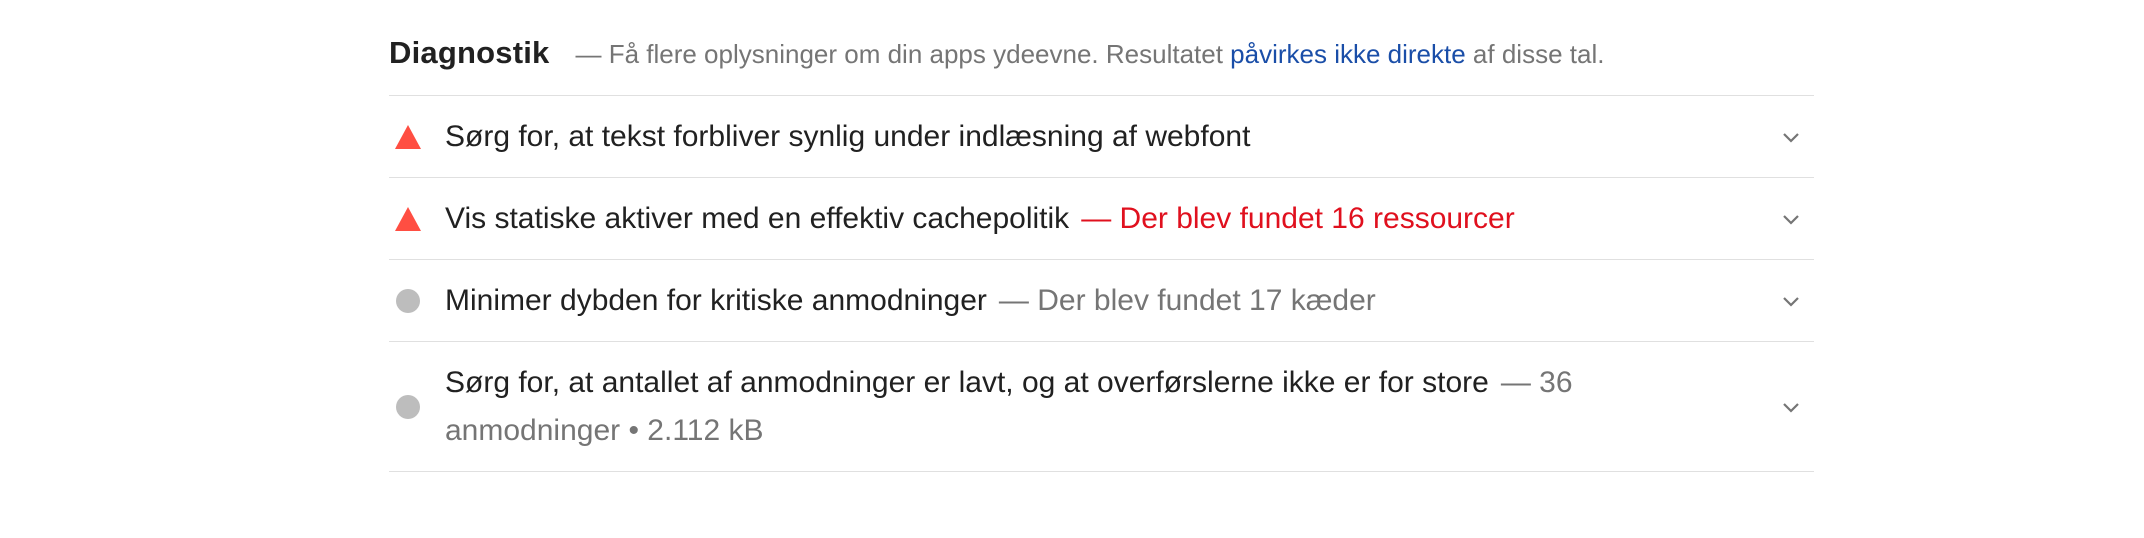 The height and width of the screenshot is (538, 2144). Describe the element at coordinates (1298, 218) in the screenshot. I see `audit-display-value: — Der blev fundet 16 ressourcer` at that location.